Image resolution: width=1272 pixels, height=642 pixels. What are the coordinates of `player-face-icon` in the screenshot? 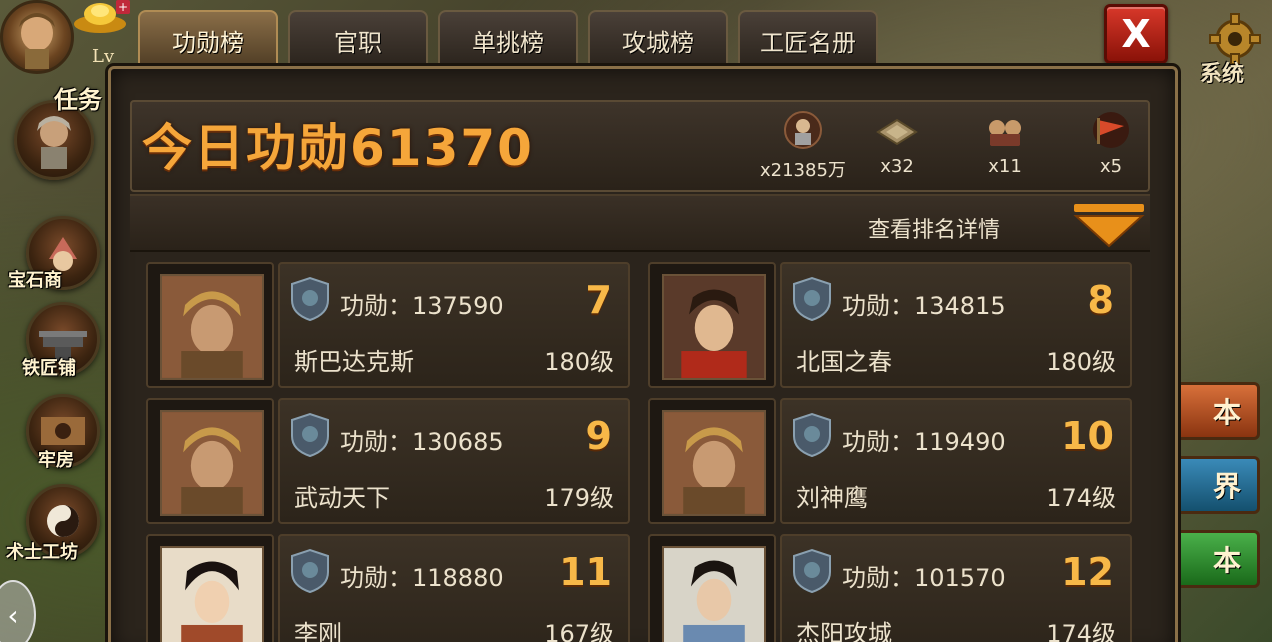 It's located at (37, 41).